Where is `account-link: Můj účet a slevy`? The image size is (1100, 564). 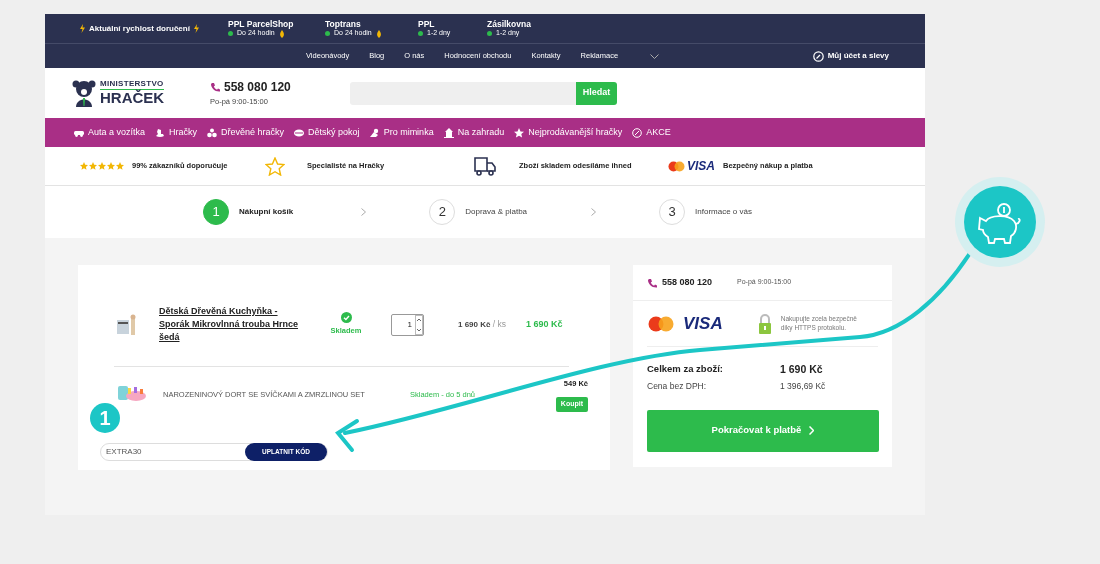
account-link: Můj účet a slevy is located at coordinates (850, 56).